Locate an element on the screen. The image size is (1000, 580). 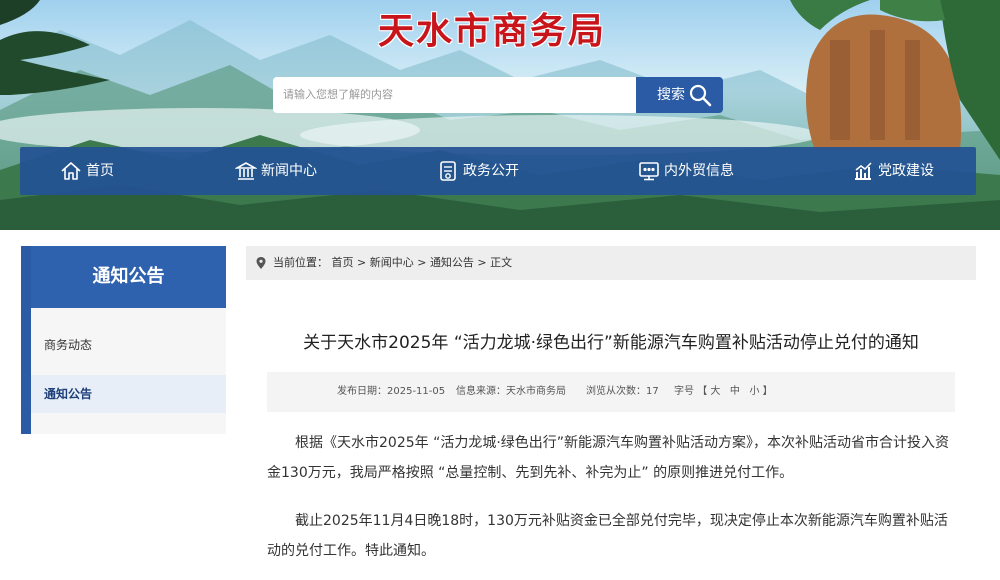
font-size-control: 字号 【 大 中 小 】 is located at coordinates (723, 392).